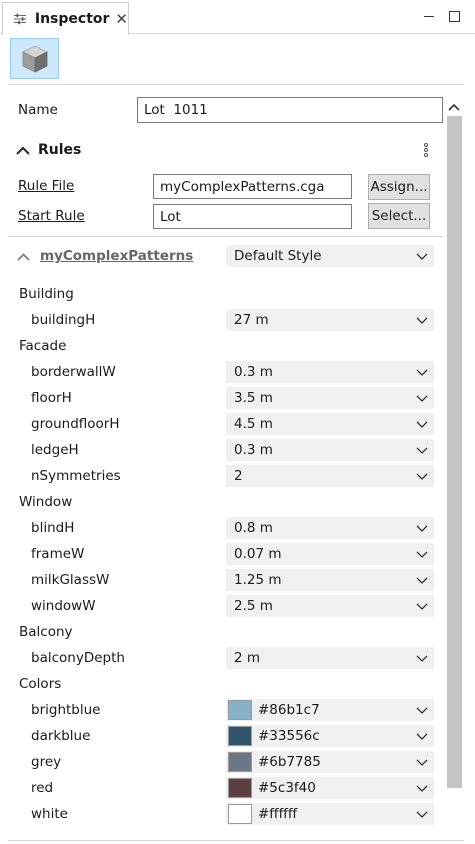 This screenshot has height=844, width=475. What do you see at coordinates (289, 710) in the screenshot?
I see `brightblue-value: #86b1c7` at bounding box center [289, 710].